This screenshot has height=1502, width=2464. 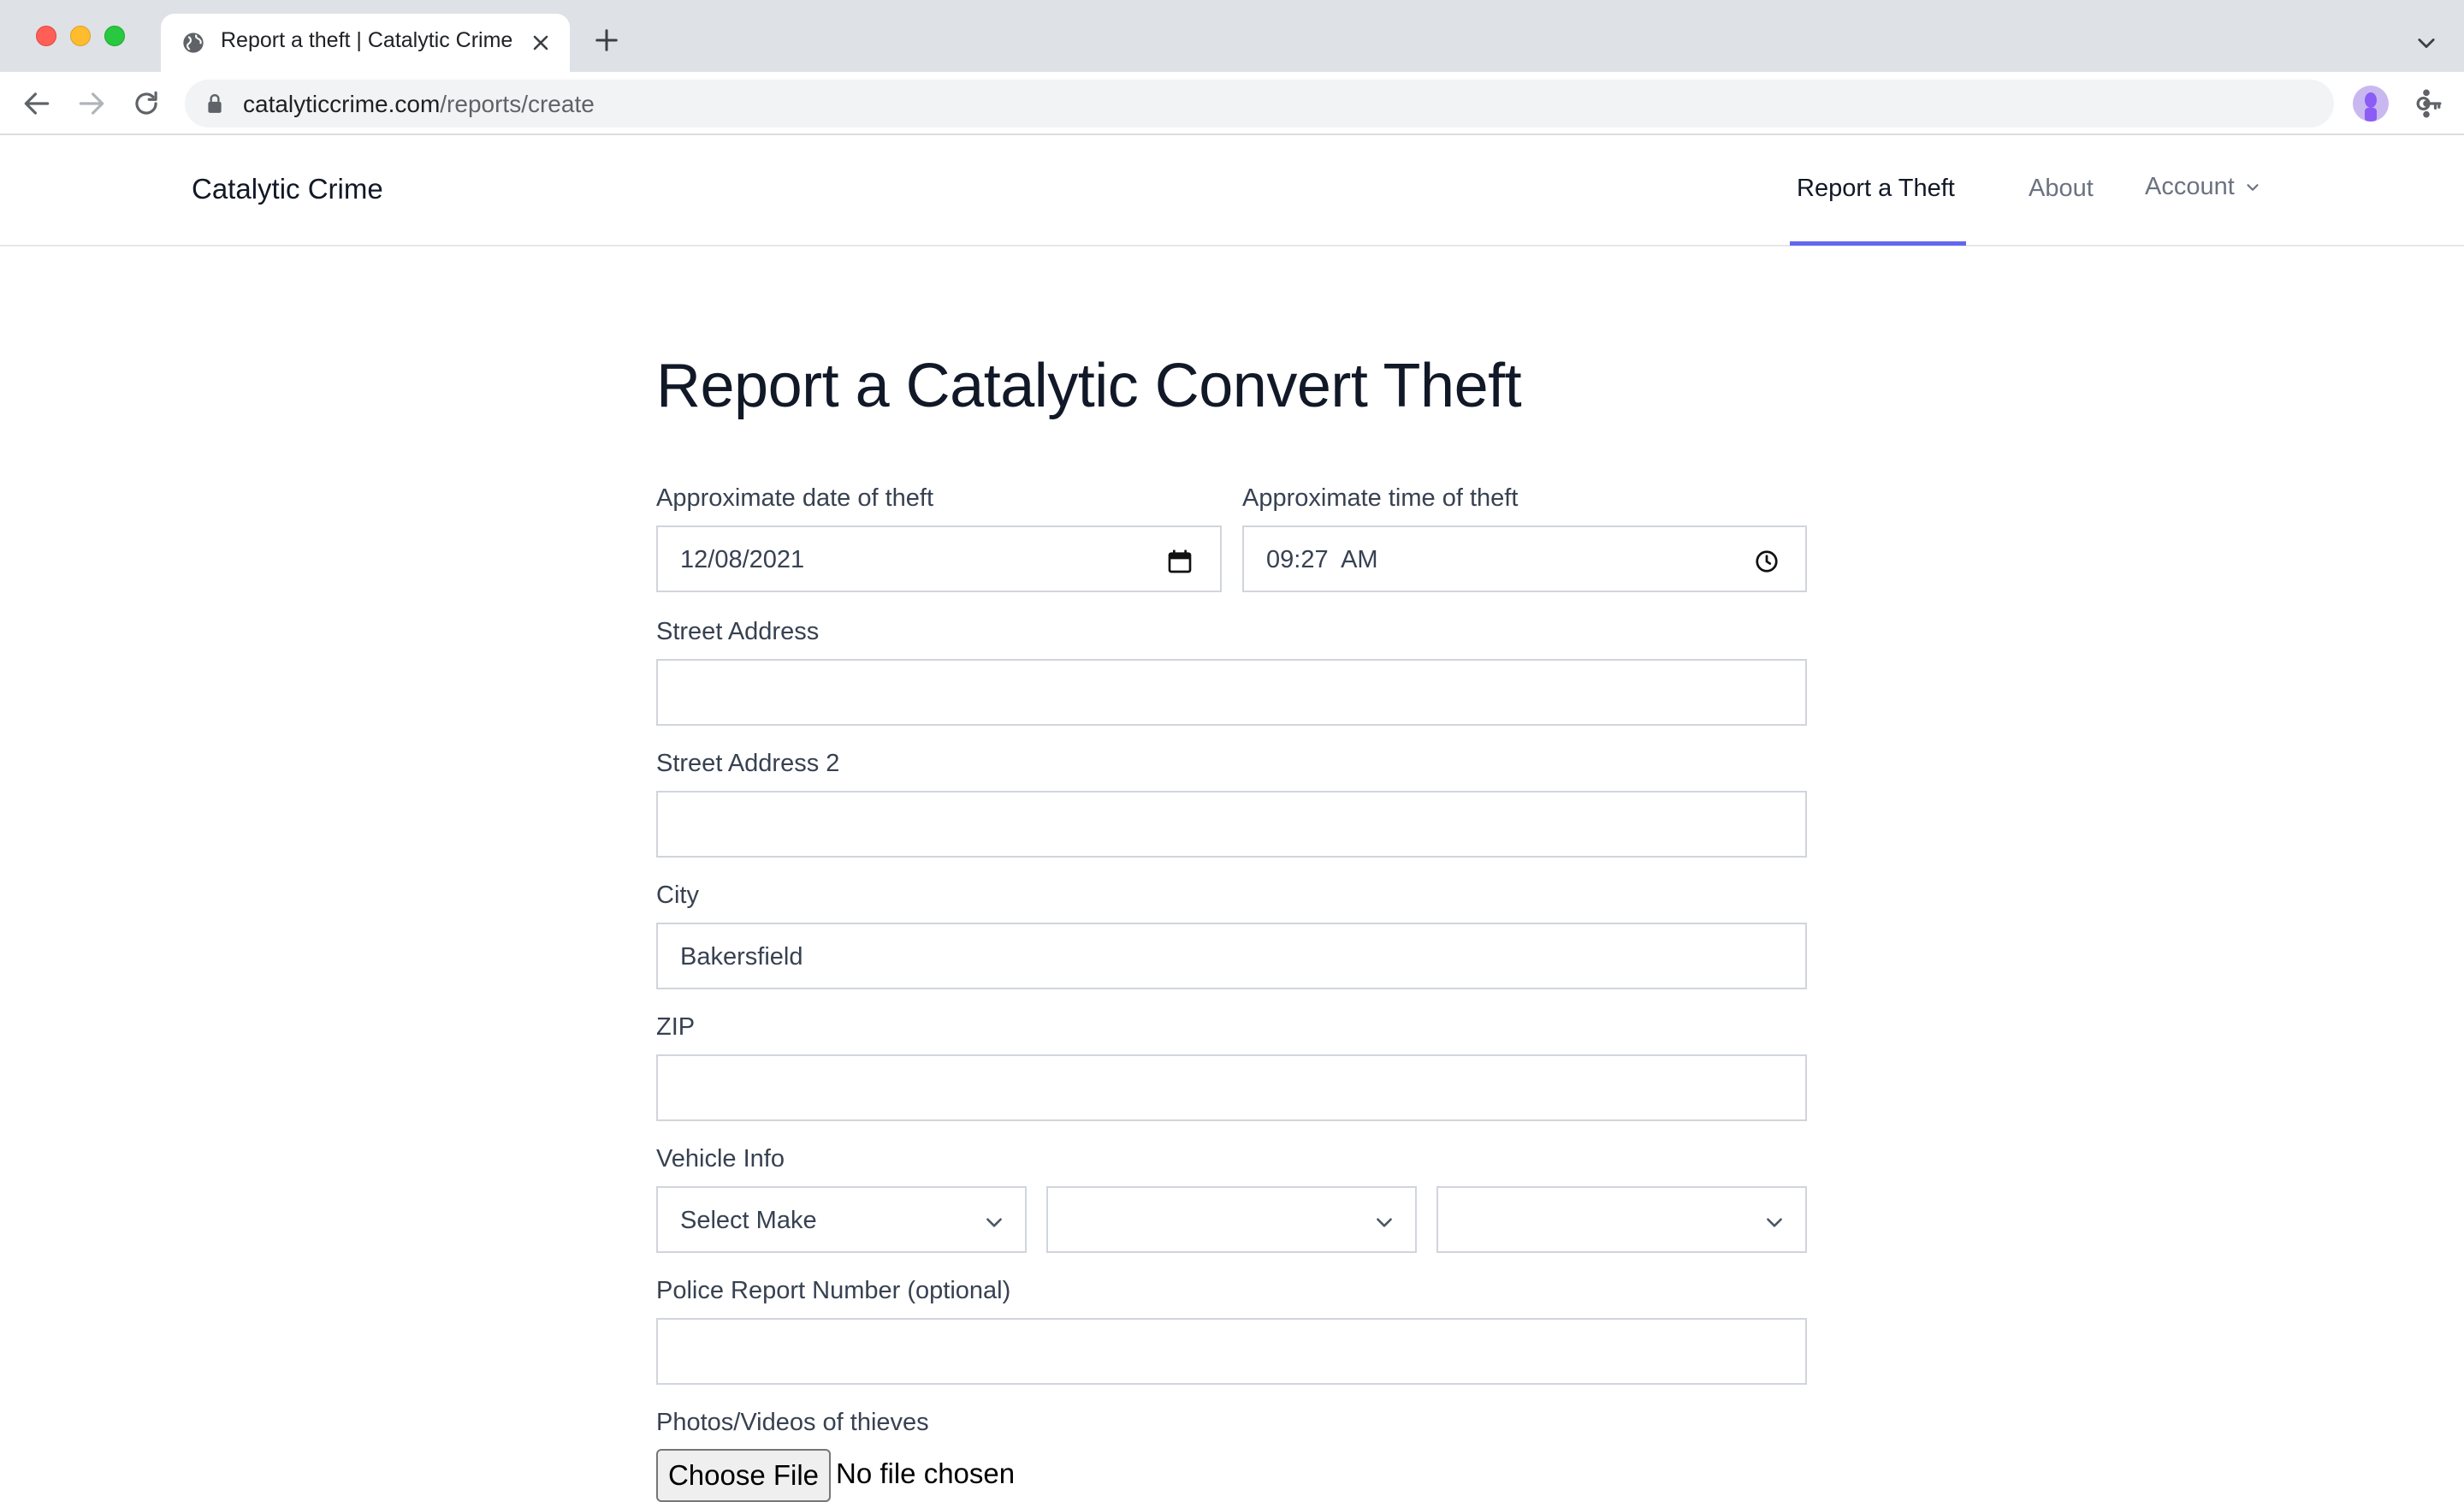 What do you see at coordinates (37, 103) in the screenshot?
I see `back-arrow-icon` at bounding box center [37, 103].